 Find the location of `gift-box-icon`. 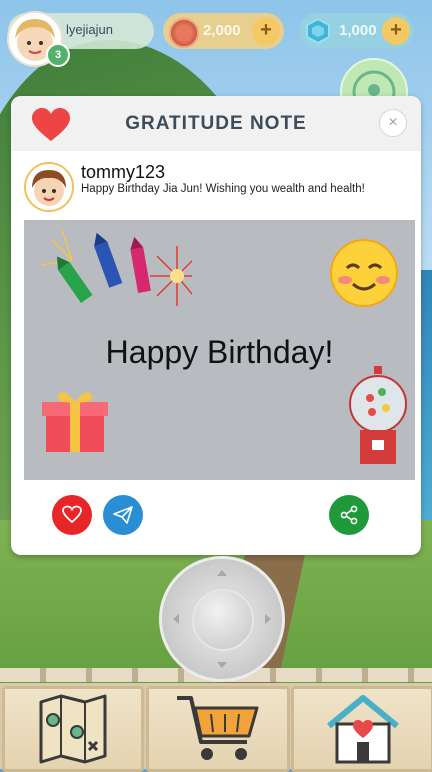

gift-box-icon is located at coordinates (75, 422).